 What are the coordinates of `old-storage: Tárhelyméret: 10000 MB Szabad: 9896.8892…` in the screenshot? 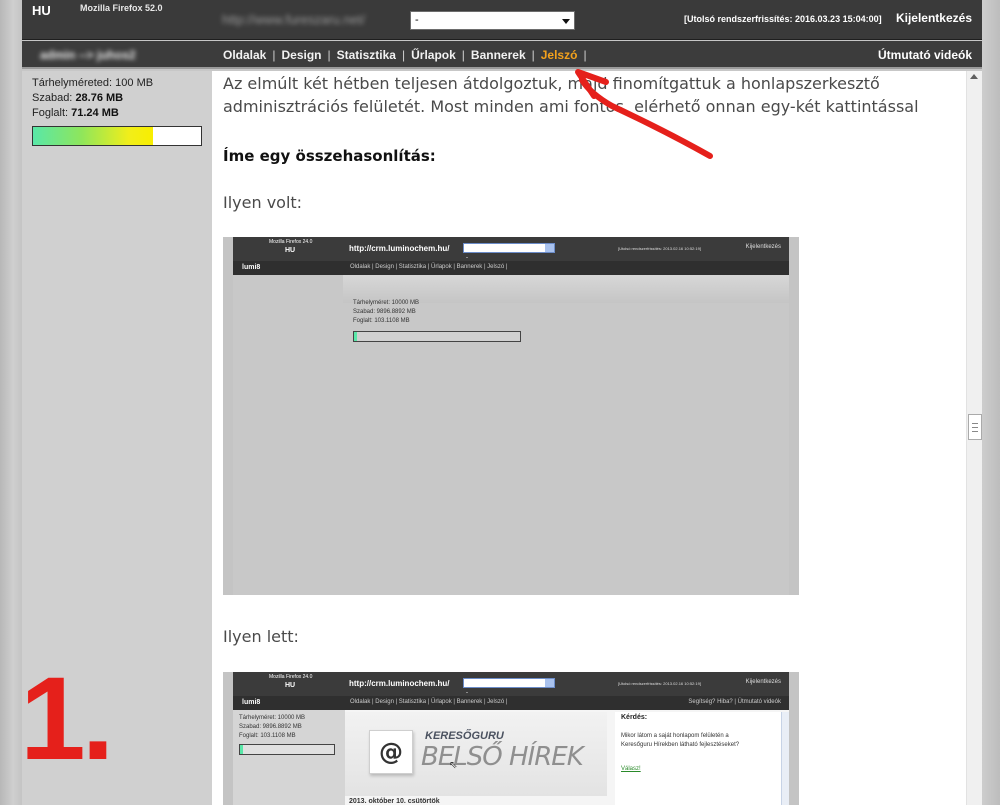 It's located at (386, 312).